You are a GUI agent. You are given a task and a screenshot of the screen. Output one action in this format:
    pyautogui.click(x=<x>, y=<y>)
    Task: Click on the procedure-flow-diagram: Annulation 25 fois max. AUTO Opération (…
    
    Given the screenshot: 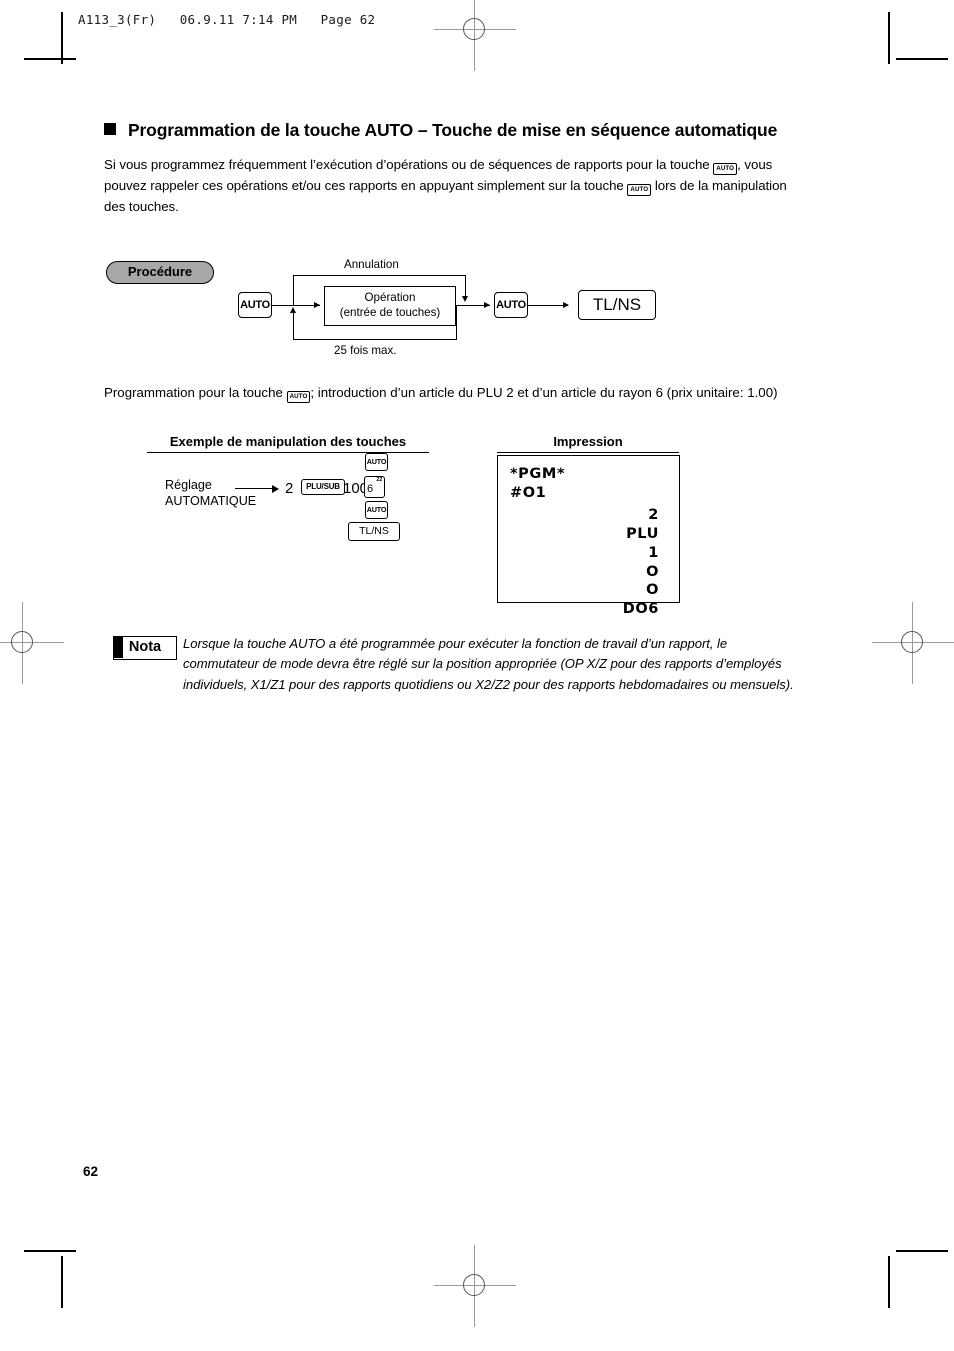 What is the action you would take?
    pyautogui.click(x=448, y=312)
    